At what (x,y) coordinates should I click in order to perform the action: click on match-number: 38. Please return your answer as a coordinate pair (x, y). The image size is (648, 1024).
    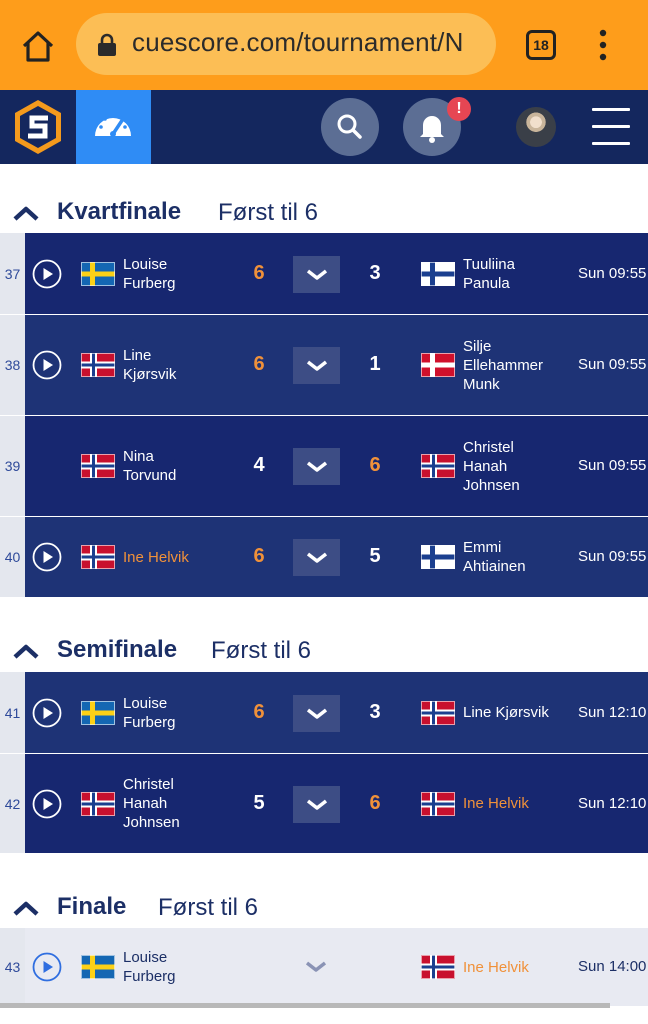
    Looking at the image, I should click on (12, 365).